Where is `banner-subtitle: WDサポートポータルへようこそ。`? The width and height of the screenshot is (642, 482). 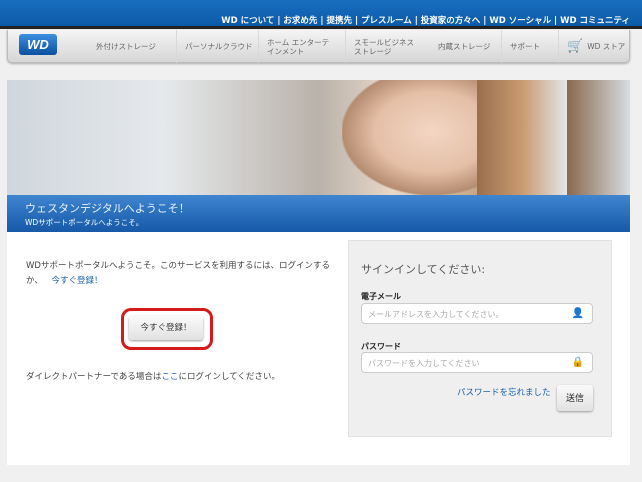 banner-subtitle: WDサポートポータルへようこそ。 is located at coordinates (84, 222).